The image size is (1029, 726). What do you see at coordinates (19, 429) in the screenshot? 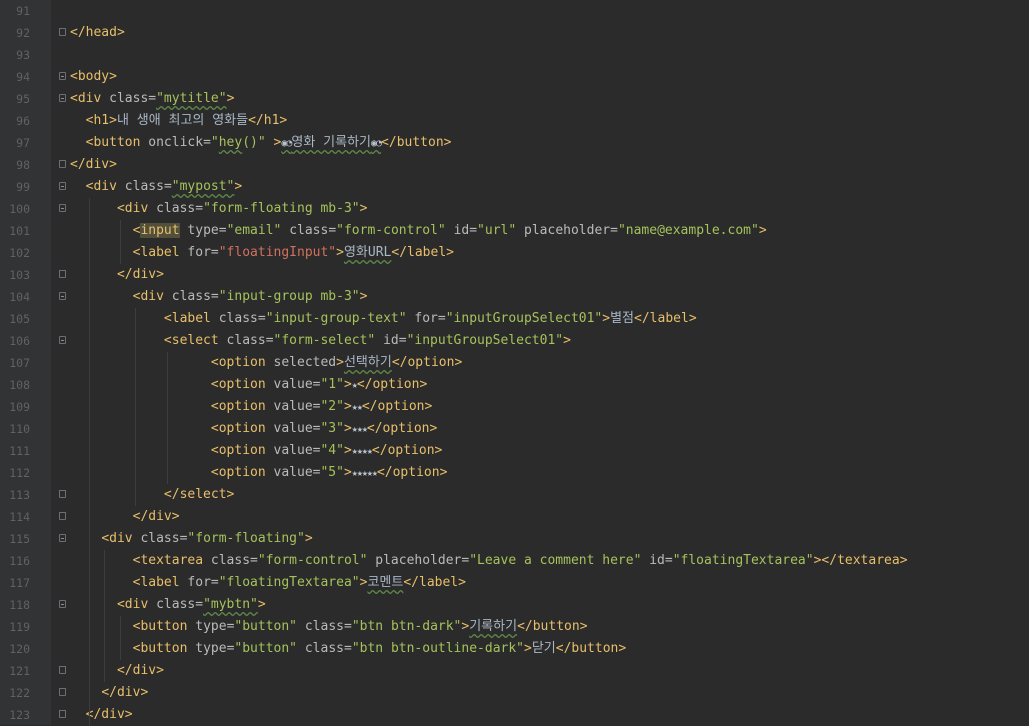
I see `line-number: 110` at bounding box center [19, 429].